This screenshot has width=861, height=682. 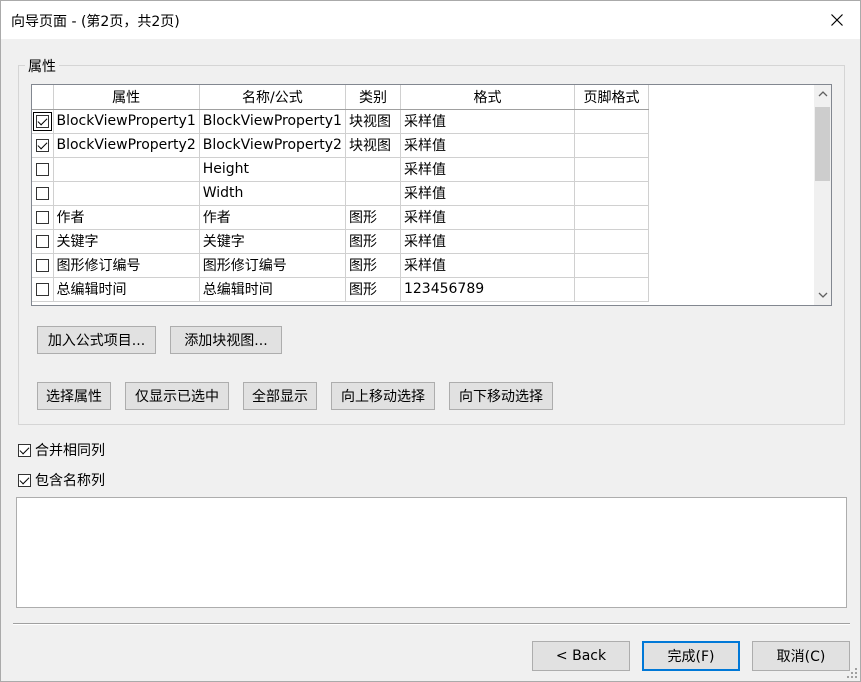 I want to click on name-formula-cell: Height, so click(x=272, y=169).